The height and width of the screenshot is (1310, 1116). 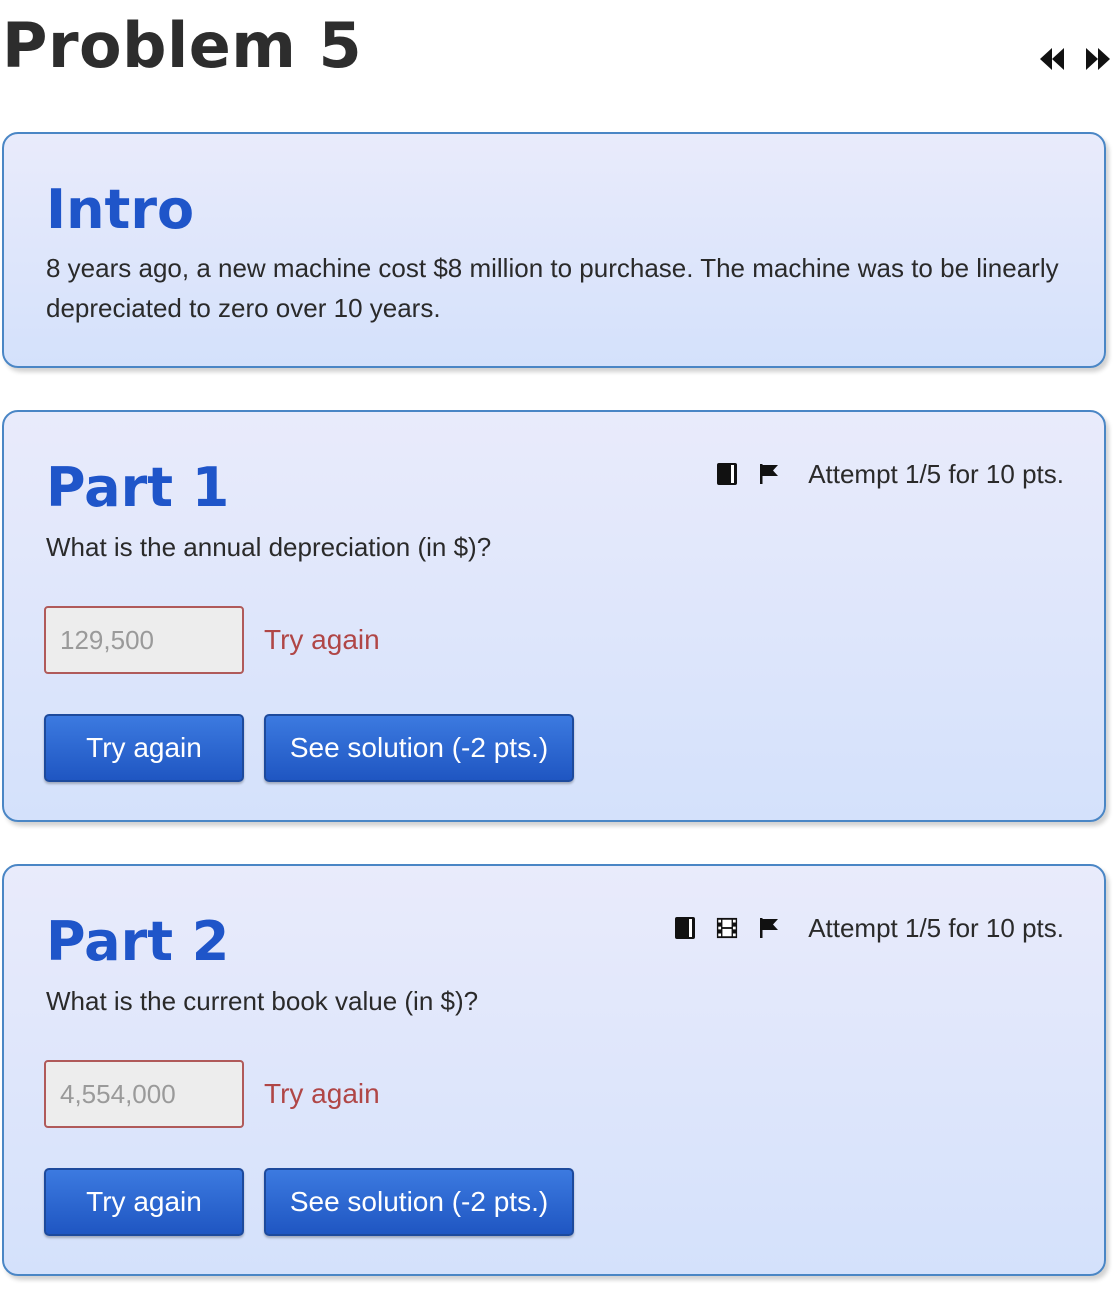 I want to click on part-2-buttons: Try again See solution (-2 pts.), so click(x=309, y=1202).